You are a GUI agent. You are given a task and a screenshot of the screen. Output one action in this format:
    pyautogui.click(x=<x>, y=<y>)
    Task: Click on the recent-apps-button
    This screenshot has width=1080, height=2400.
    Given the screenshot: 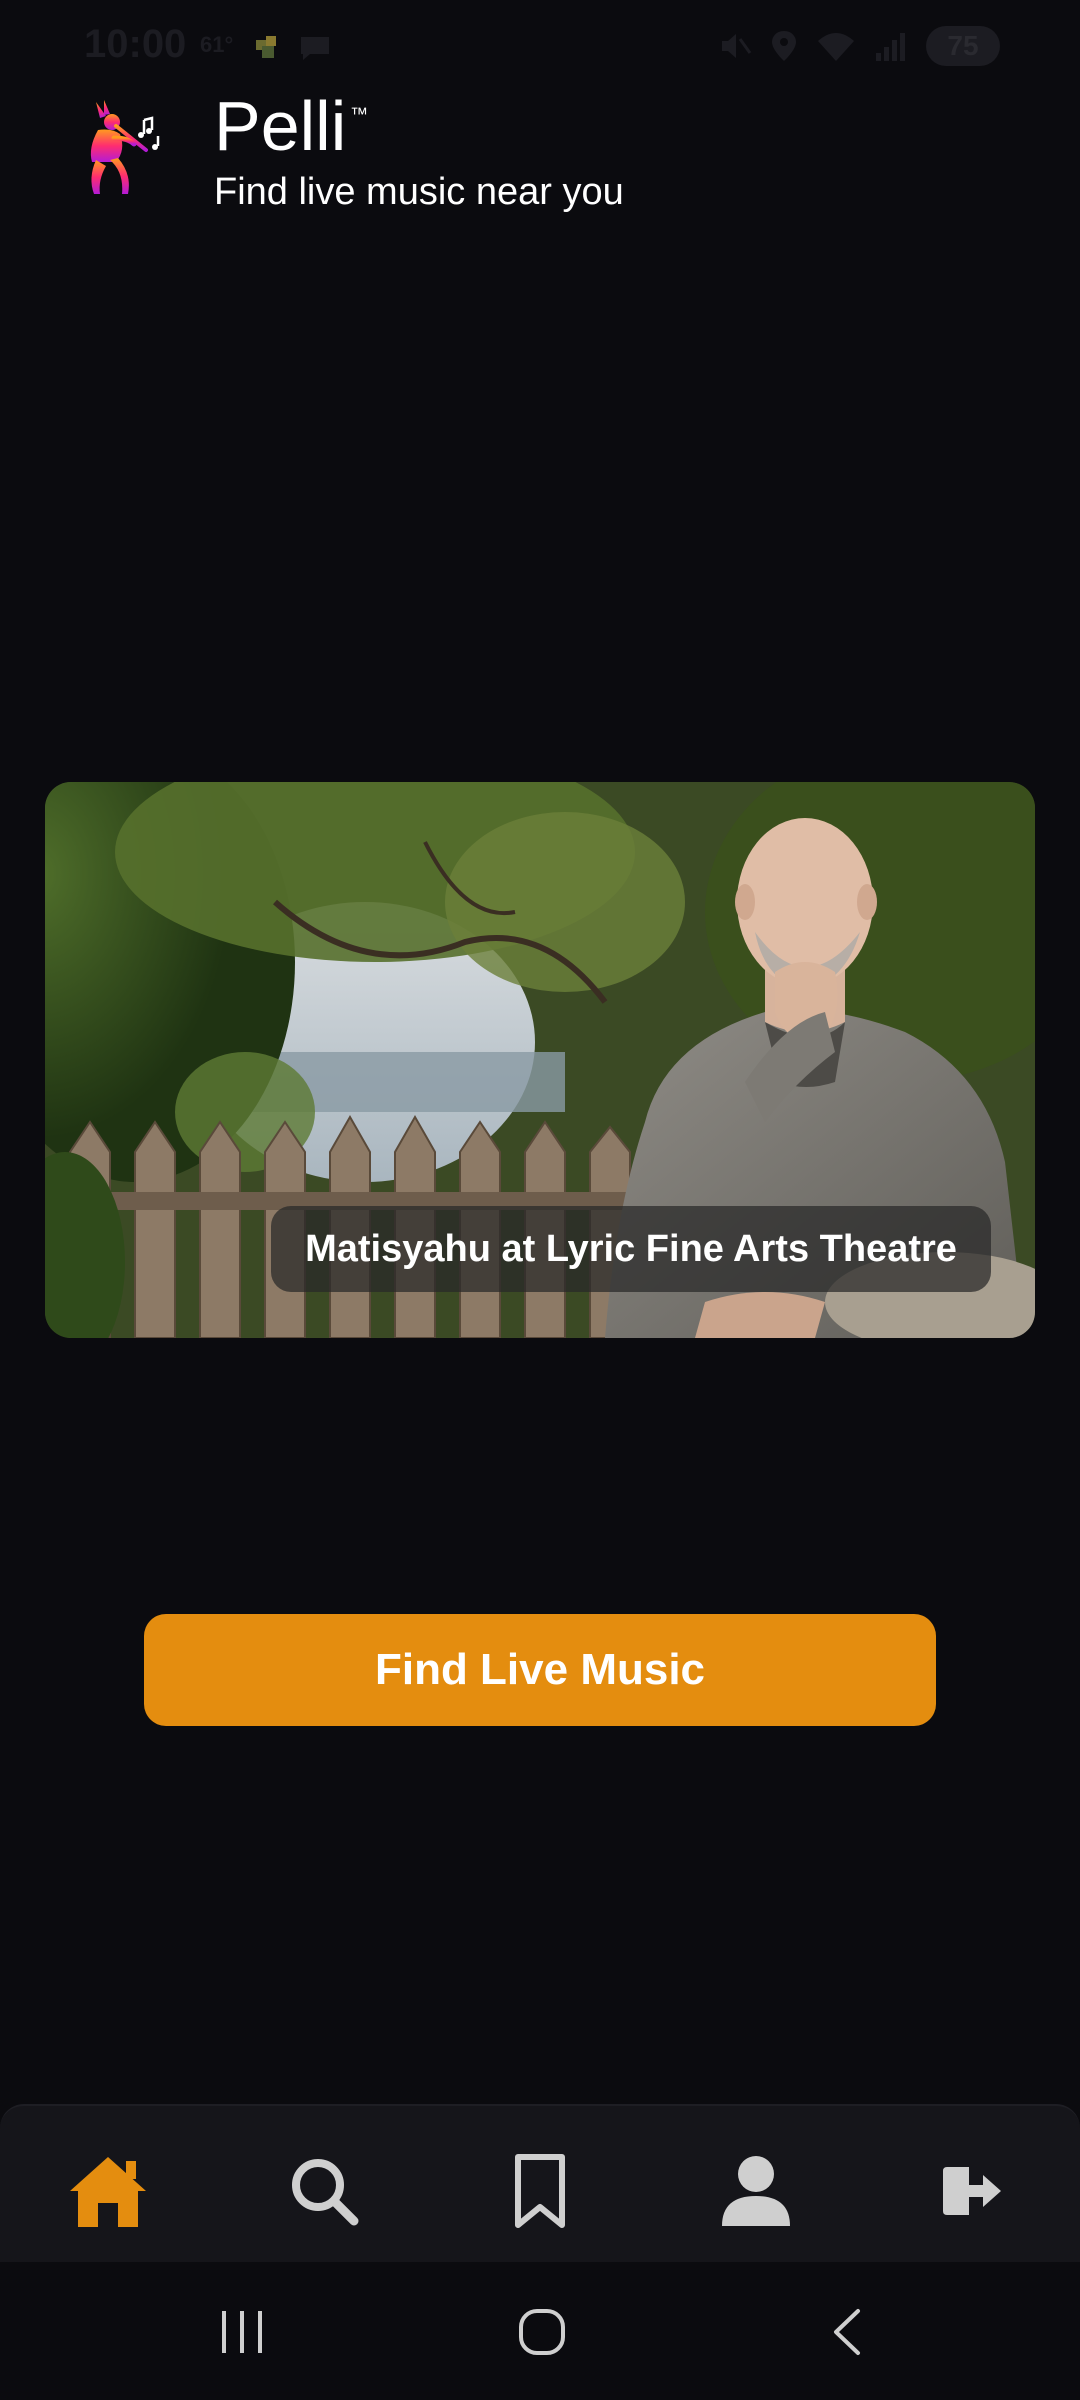 What is the action you would take?
    pyautogui.click(x=242, y=2332)
    